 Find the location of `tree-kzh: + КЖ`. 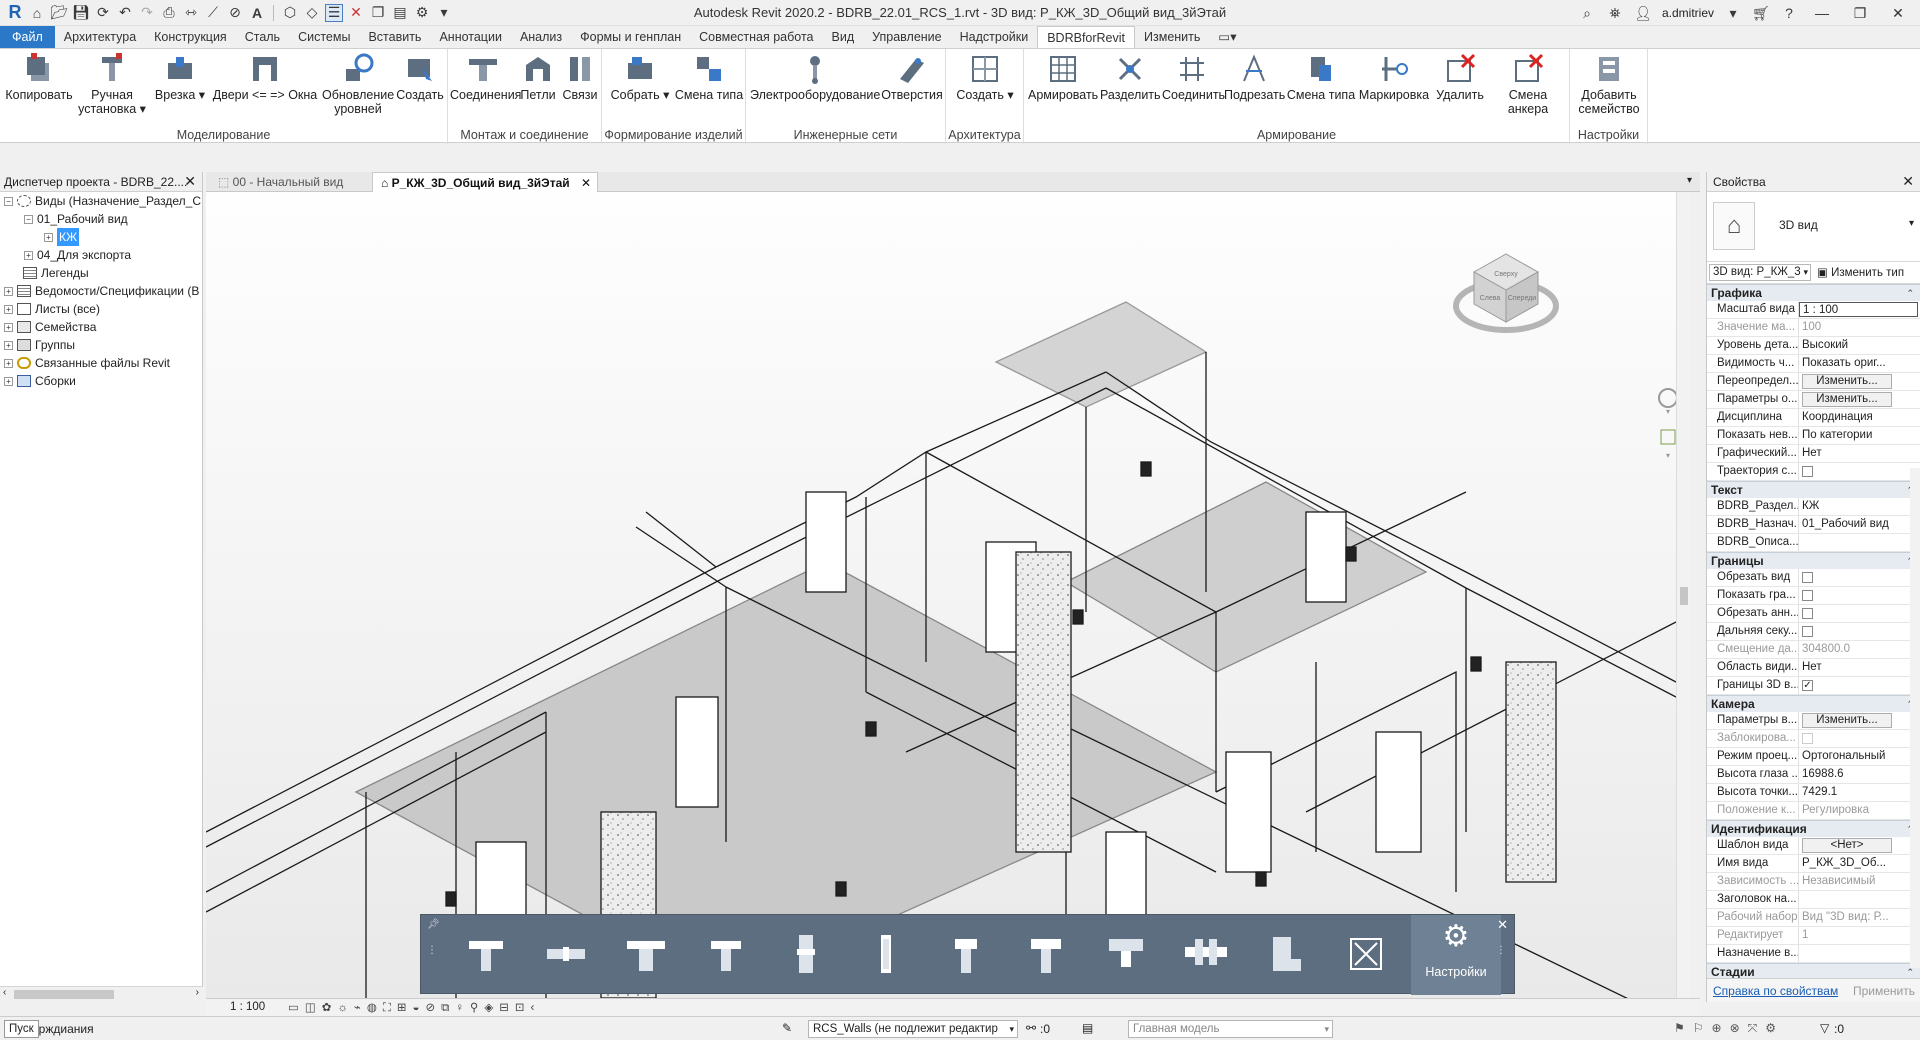

tree-kzh: + КЖ is located at coordinates (62, 237).